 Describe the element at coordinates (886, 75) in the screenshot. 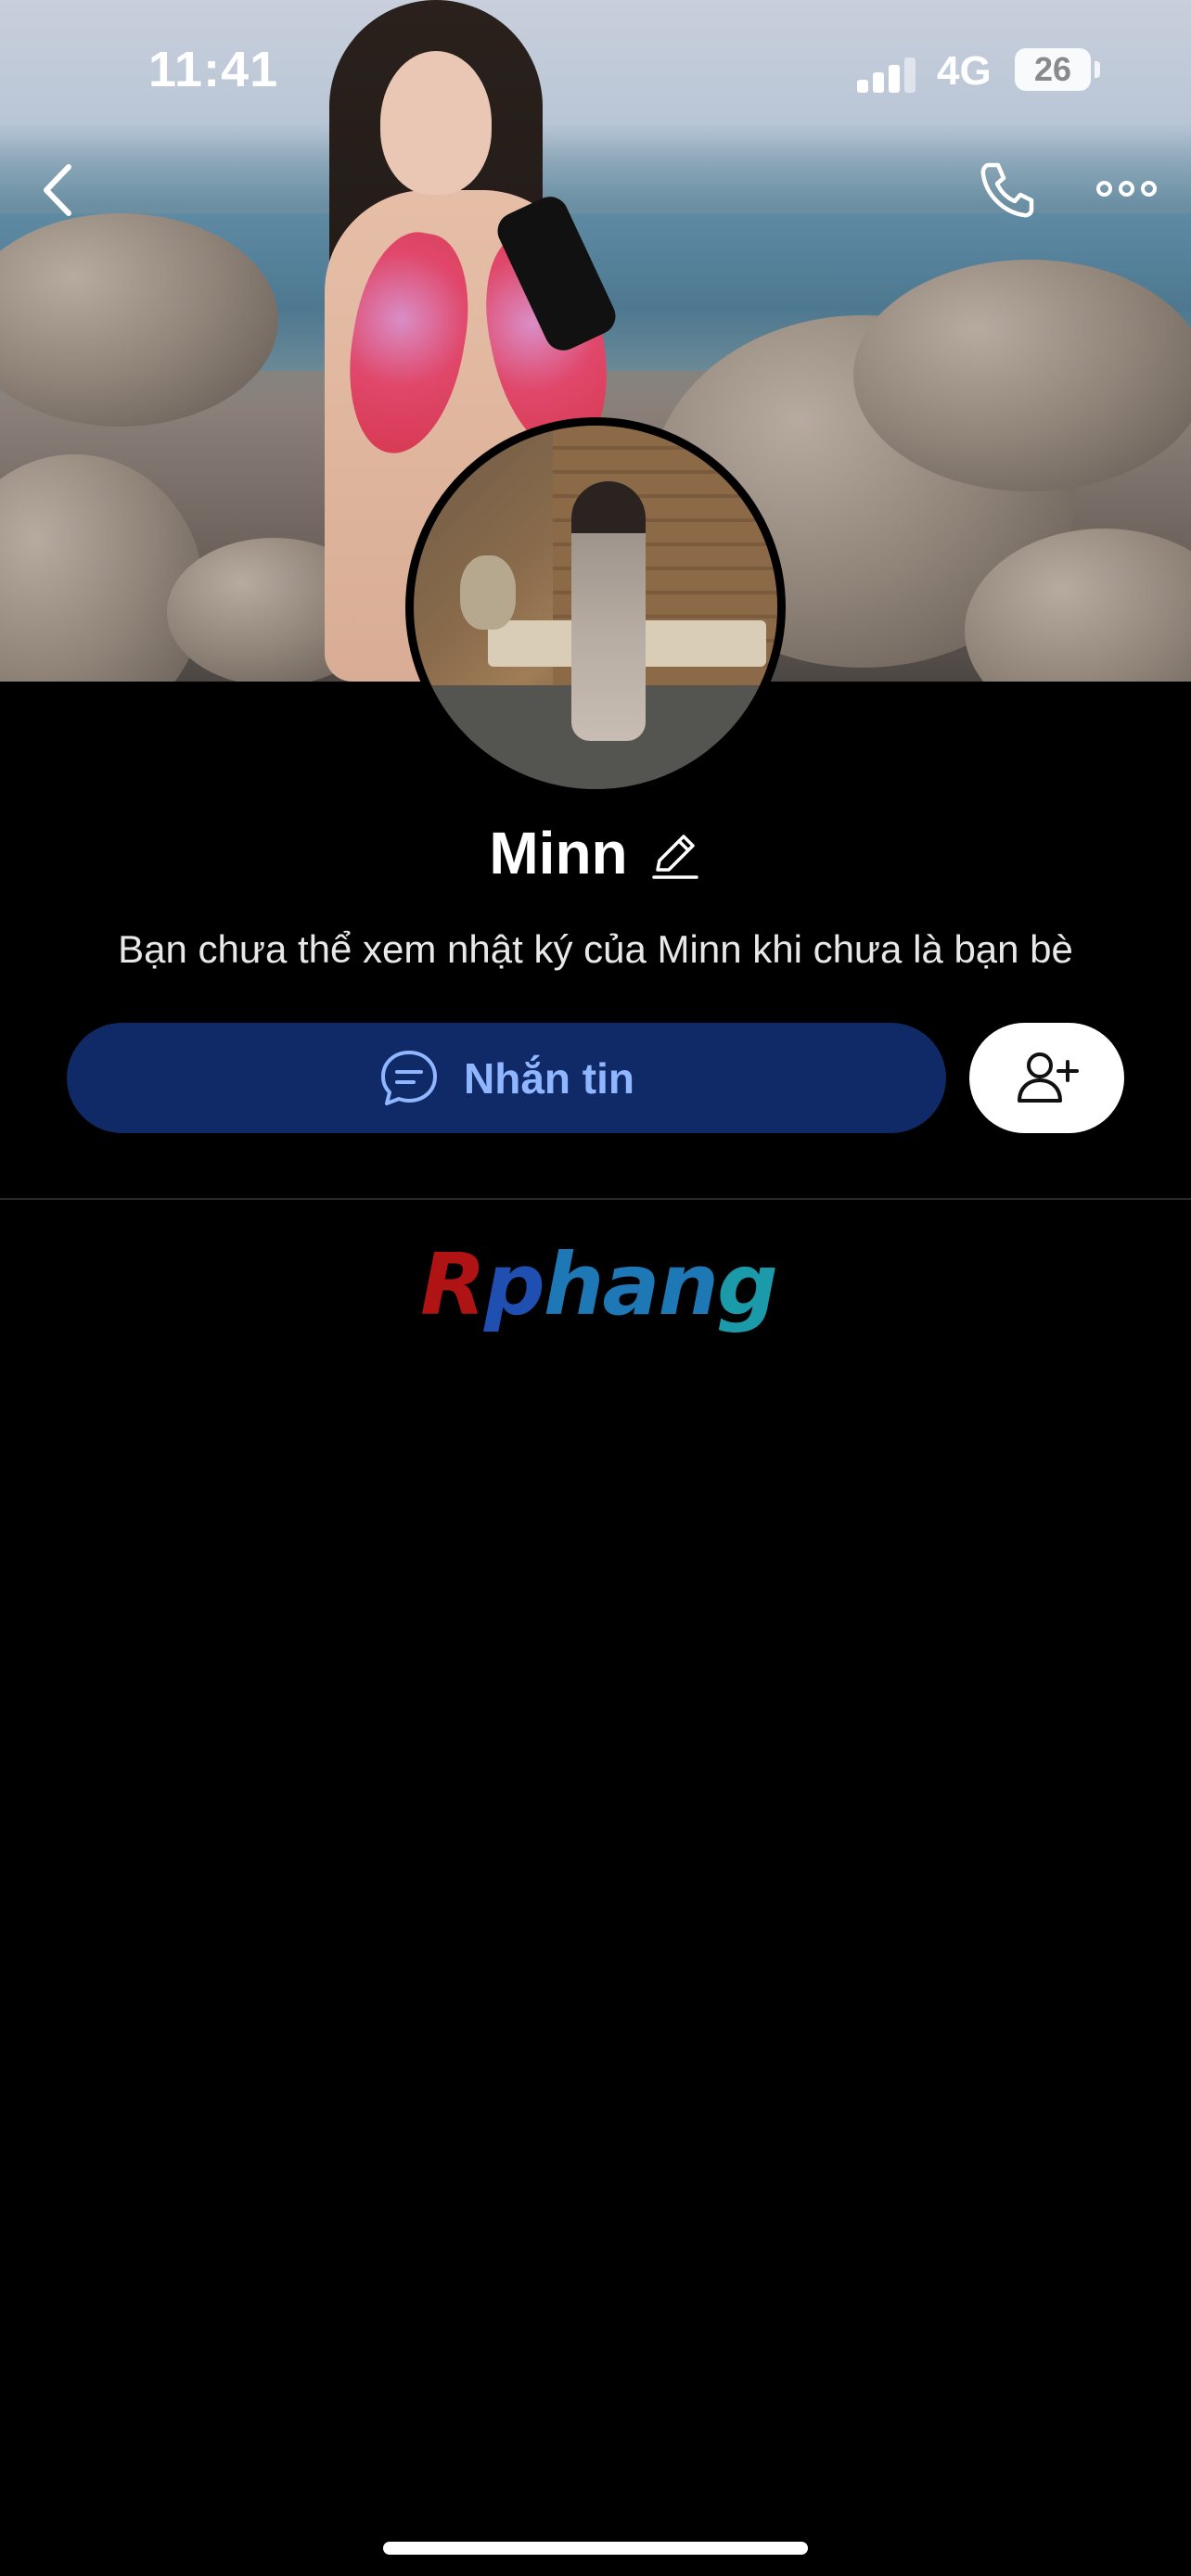

I see `signal-icon` at that location.